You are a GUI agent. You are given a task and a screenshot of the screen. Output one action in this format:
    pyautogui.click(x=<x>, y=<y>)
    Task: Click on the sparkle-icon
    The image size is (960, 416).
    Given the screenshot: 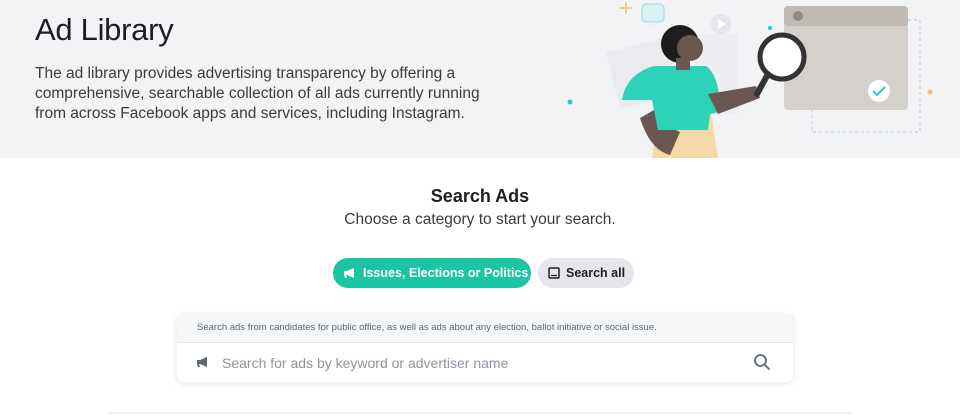 What is the action you would take?
    pyautogui.click(x=626, y=8)
    